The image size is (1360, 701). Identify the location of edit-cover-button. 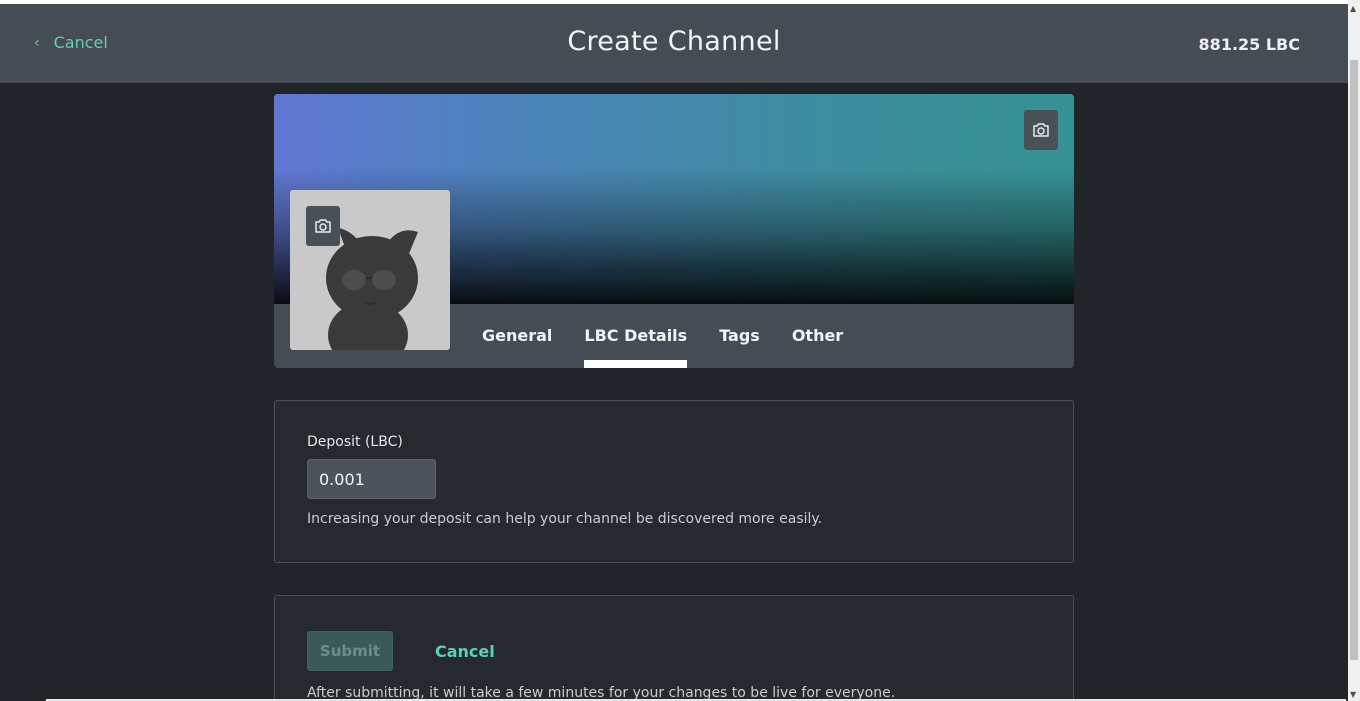
(1041, 130).